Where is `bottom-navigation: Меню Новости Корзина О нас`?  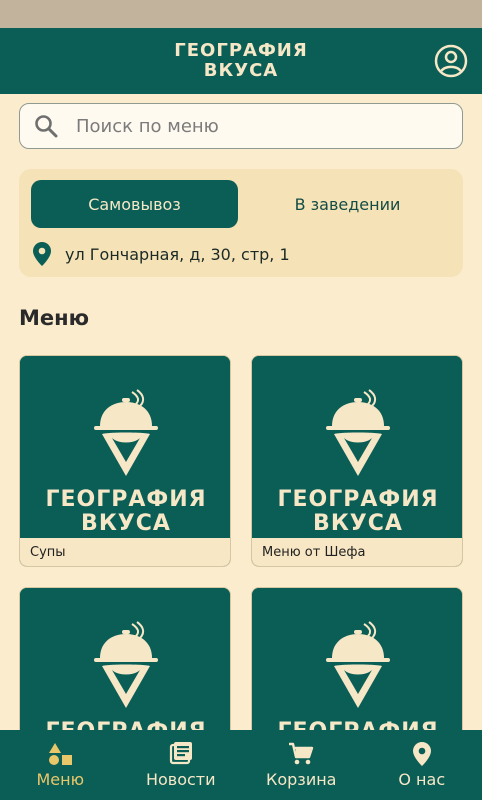
bottom-navigation: Меню Новости Корзина О нас is located at coordinates (241, 765).